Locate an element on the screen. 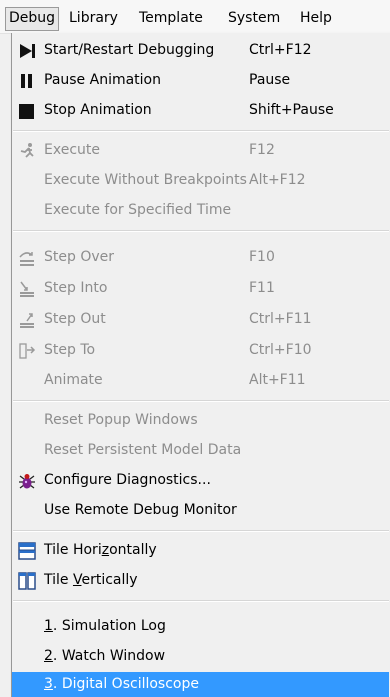 The height and width of the screenshot is (697, 390). menu-item-window-simulation-log: 1. Simulation Log is located at coordinates (200, 627).